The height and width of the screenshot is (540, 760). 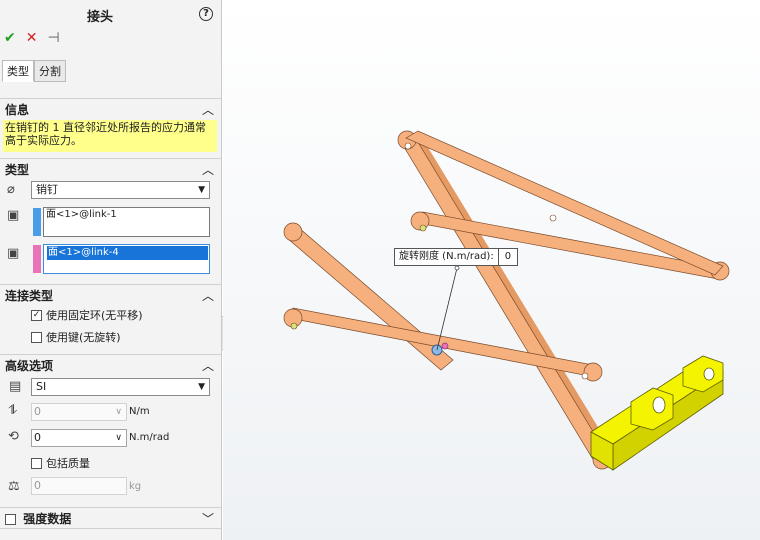 I want to click on section-connection-header: 连接类型 ︿, so click(x=111, y=295).